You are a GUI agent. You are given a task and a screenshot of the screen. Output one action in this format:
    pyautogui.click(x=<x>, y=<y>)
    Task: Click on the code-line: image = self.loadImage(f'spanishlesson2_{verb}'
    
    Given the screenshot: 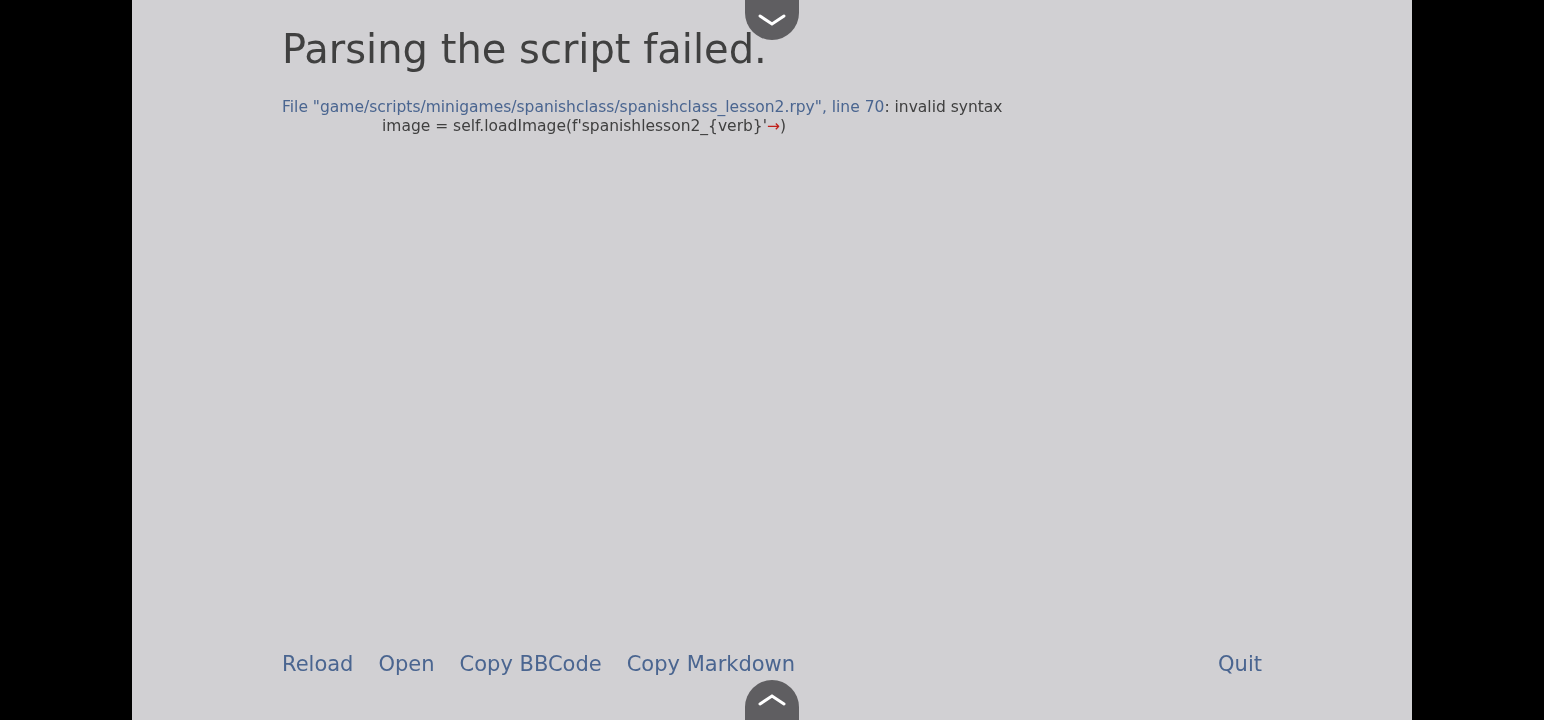 What is the action you would take?
    pyautogui.click(x=574, y=126)
    